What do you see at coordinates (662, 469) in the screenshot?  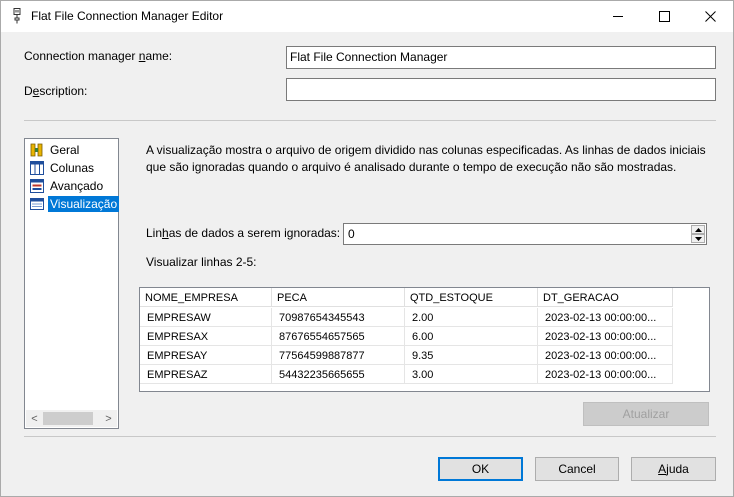 I see `label-mnemonic: A` at bounding box center [662, 469].